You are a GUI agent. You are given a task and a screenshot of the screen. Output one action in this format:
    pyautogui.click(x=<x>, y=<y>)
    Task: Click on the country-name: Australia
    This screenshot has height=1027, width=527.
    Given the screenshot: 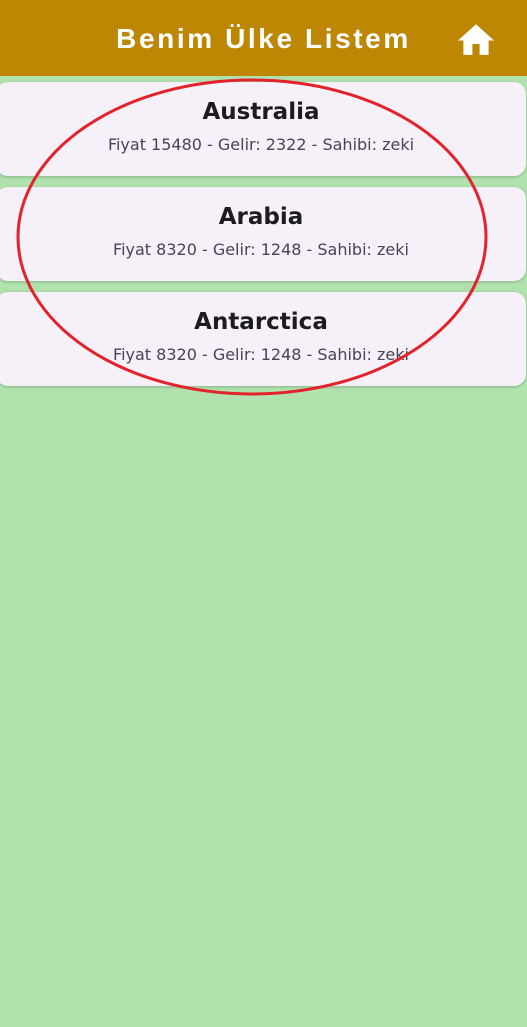 What is the action you would take?
    pyautogui.click(x=261, y=112)
    